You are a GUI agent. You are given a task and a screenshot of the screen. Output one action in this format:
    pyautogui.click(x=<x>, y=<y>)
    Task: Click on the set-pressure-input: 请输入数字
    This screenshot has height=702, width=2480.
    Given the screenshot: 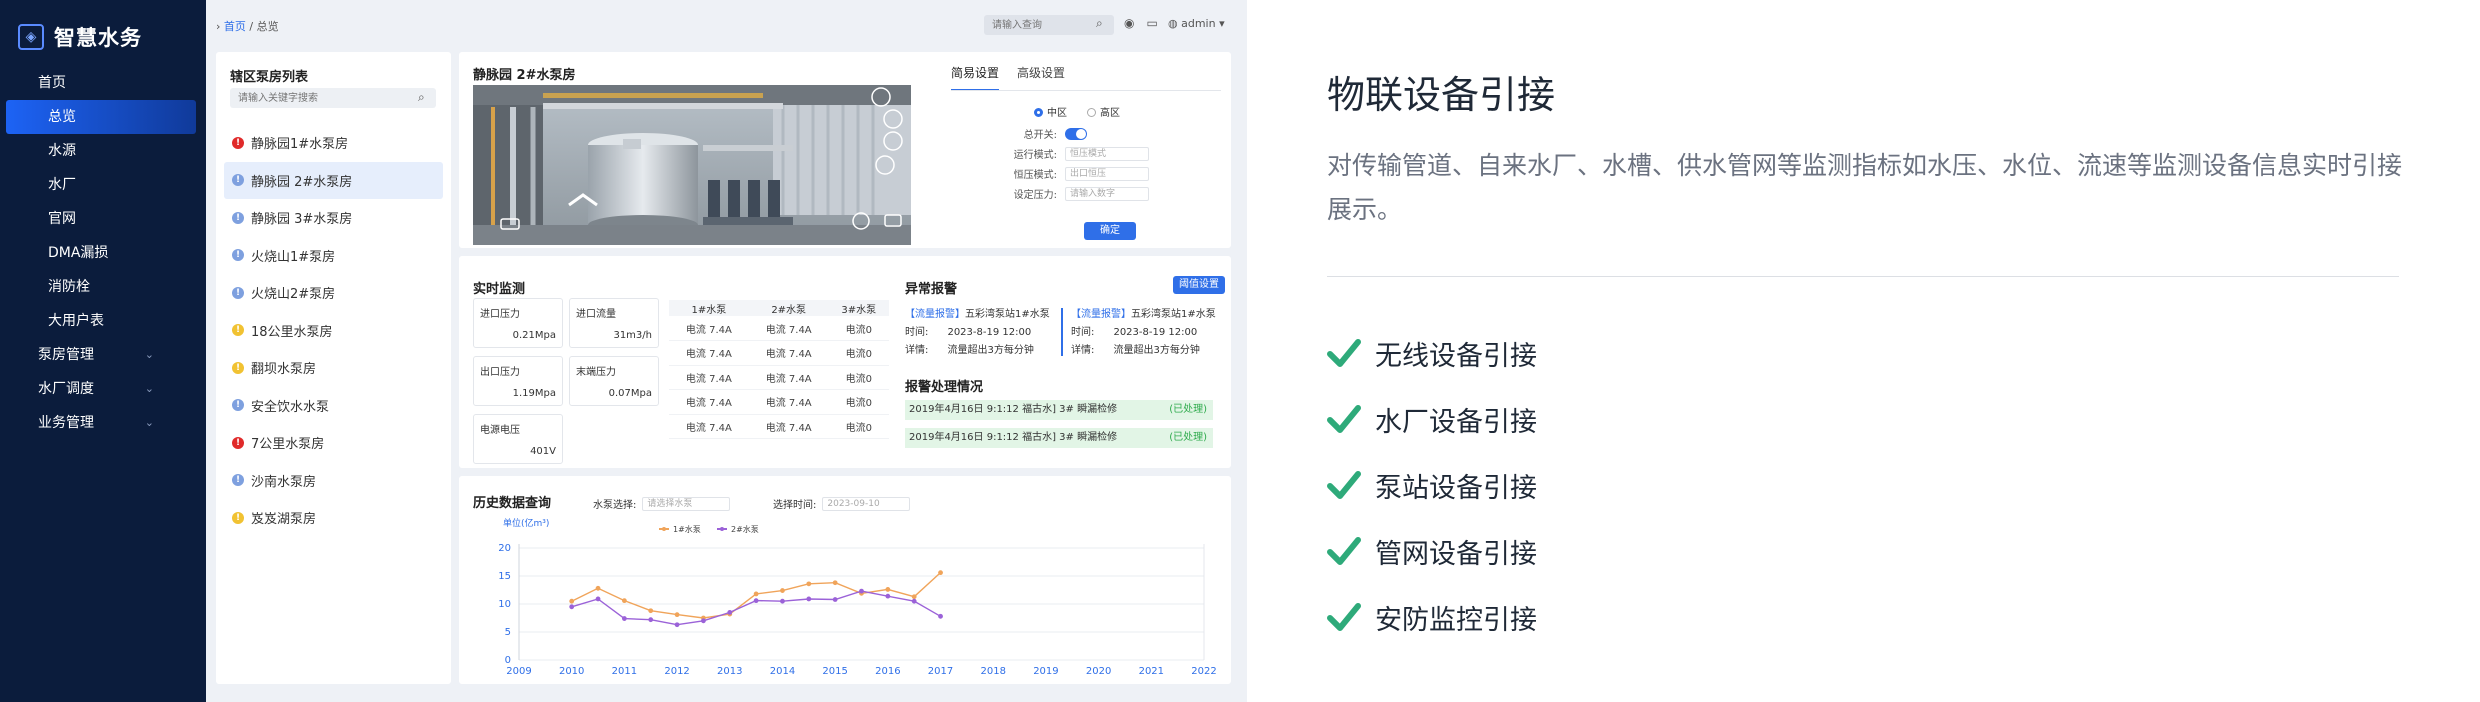 What is the action you would take?
    pyautogui.click(x=1107, y=193)
    